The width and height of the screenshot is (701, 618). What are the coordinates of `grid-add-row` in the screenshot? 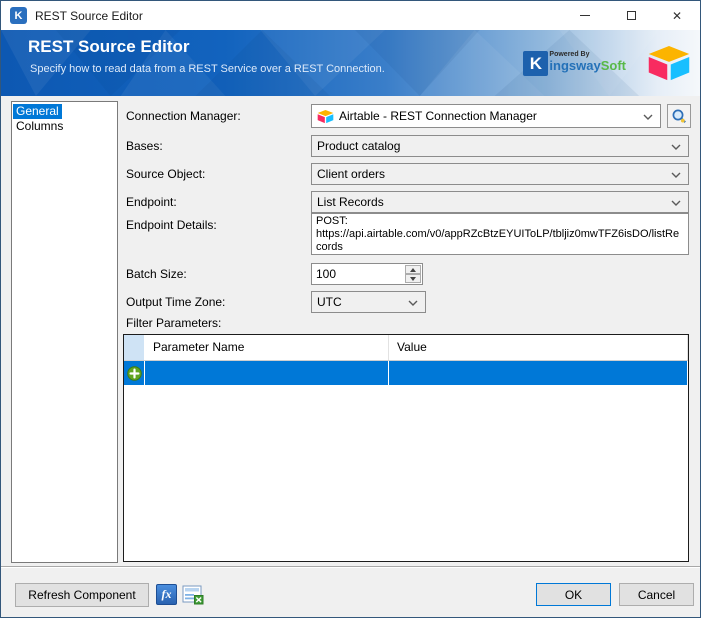 It's located at (406, 373).